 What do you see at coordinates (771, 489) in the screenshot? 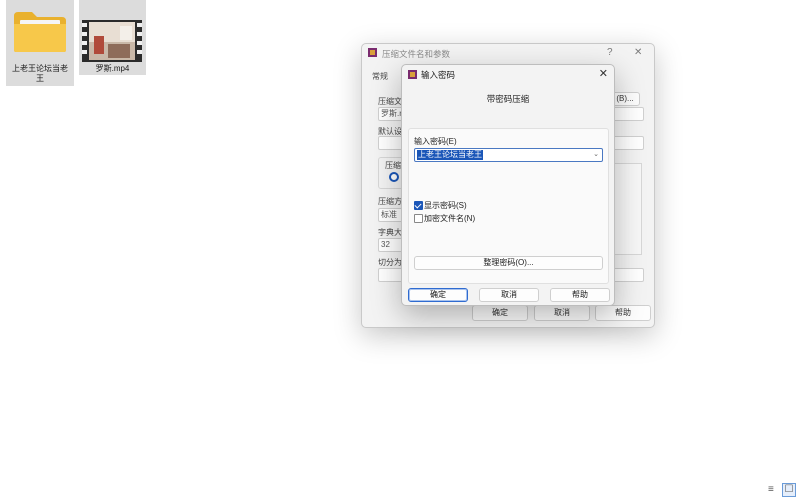
I see `list-view-icon: ≡` at bounding box center [771, 489].